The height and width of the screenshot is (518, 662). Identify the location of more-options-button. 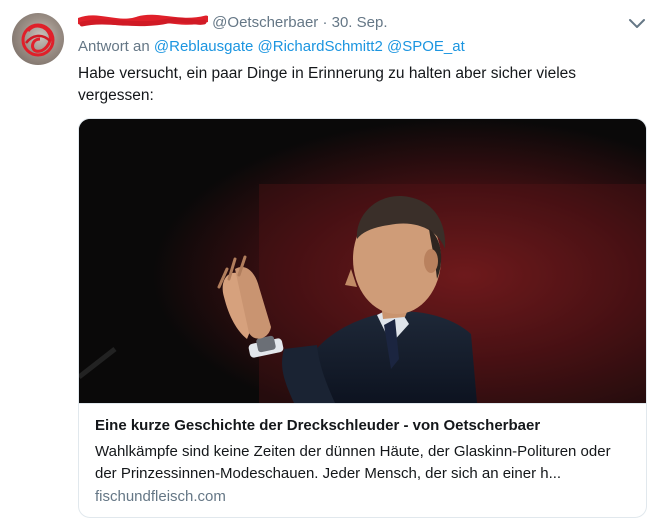
(637, 23).